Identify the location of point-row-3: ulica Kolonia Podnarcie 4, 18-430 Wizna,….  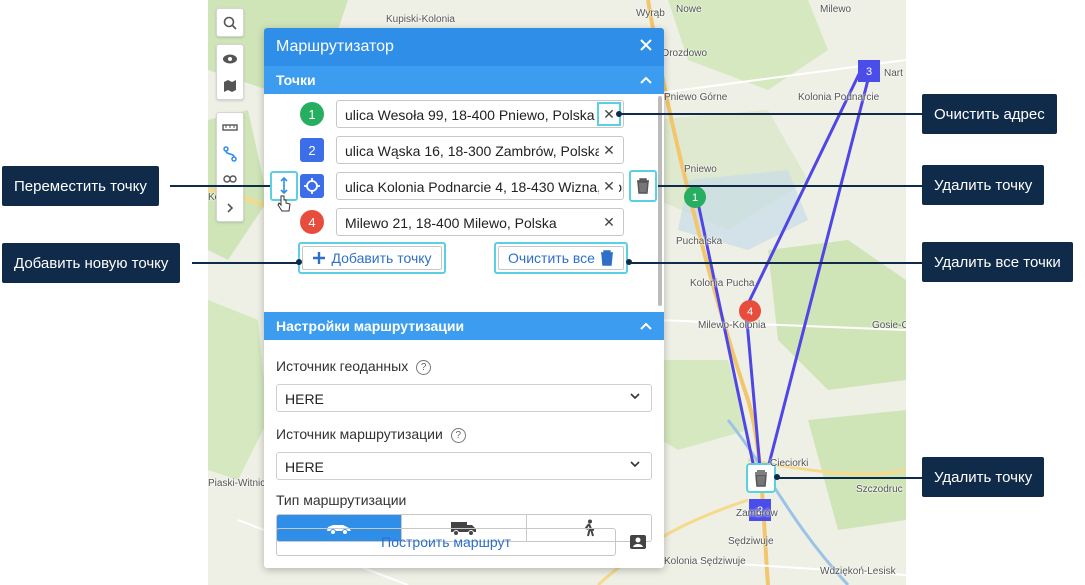
(464, 186).